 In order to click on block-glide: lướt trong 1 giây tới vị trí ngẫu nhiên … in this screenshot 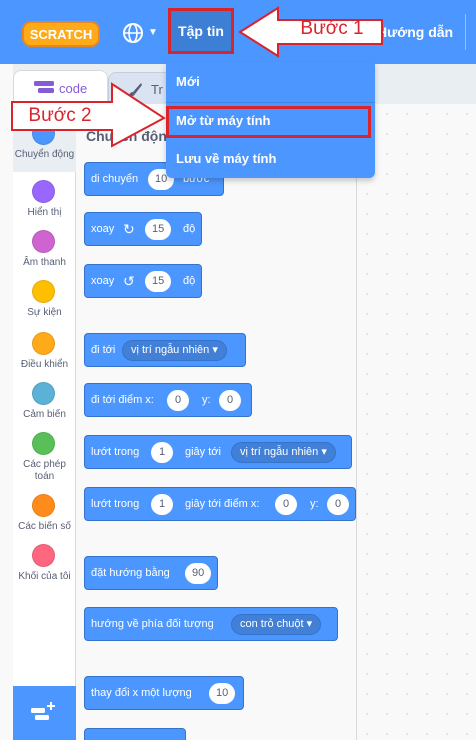, I will do `click(218, 452)`.